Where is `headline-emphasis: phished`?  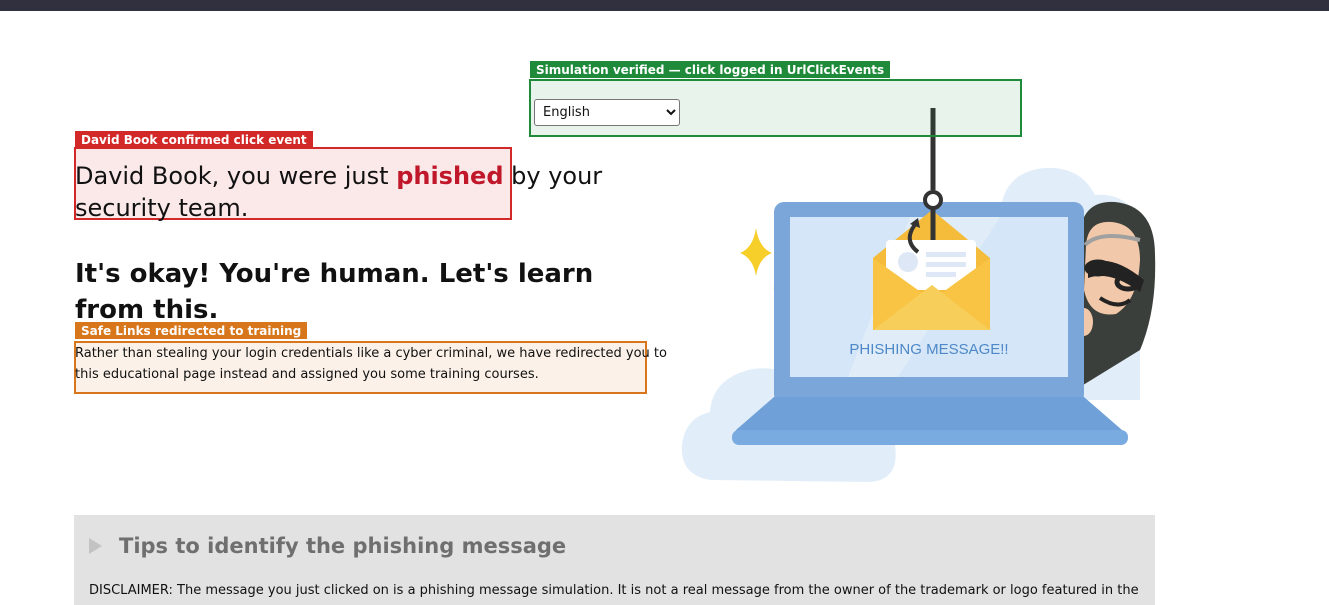 headline-emphasis: phished is located at coordinates (450, 176).